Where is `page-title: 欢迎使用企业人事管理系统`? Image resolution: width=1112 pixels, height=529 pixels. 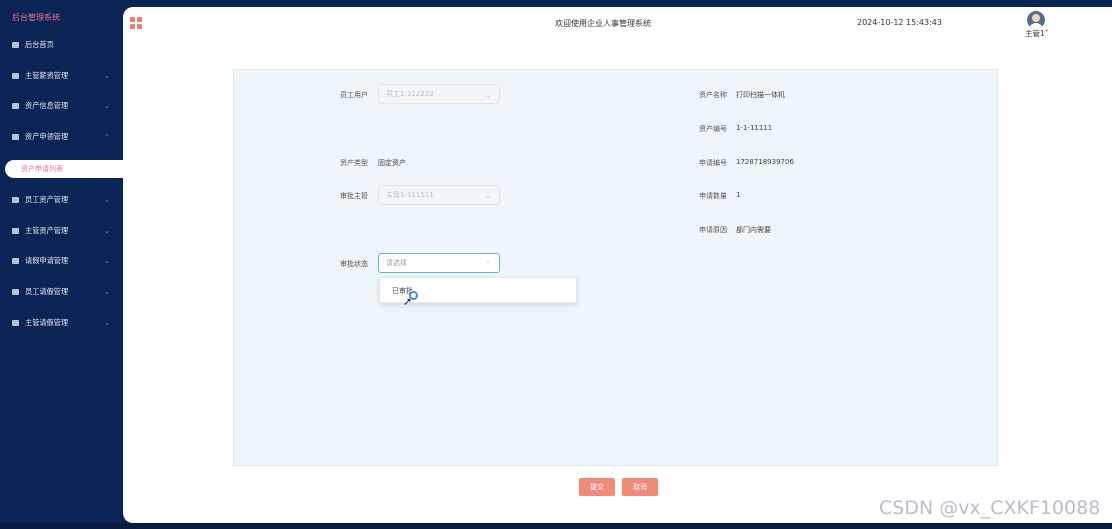 page-title: 欢迎使用企业人事管理系统 is located at coordinates (603, 23).